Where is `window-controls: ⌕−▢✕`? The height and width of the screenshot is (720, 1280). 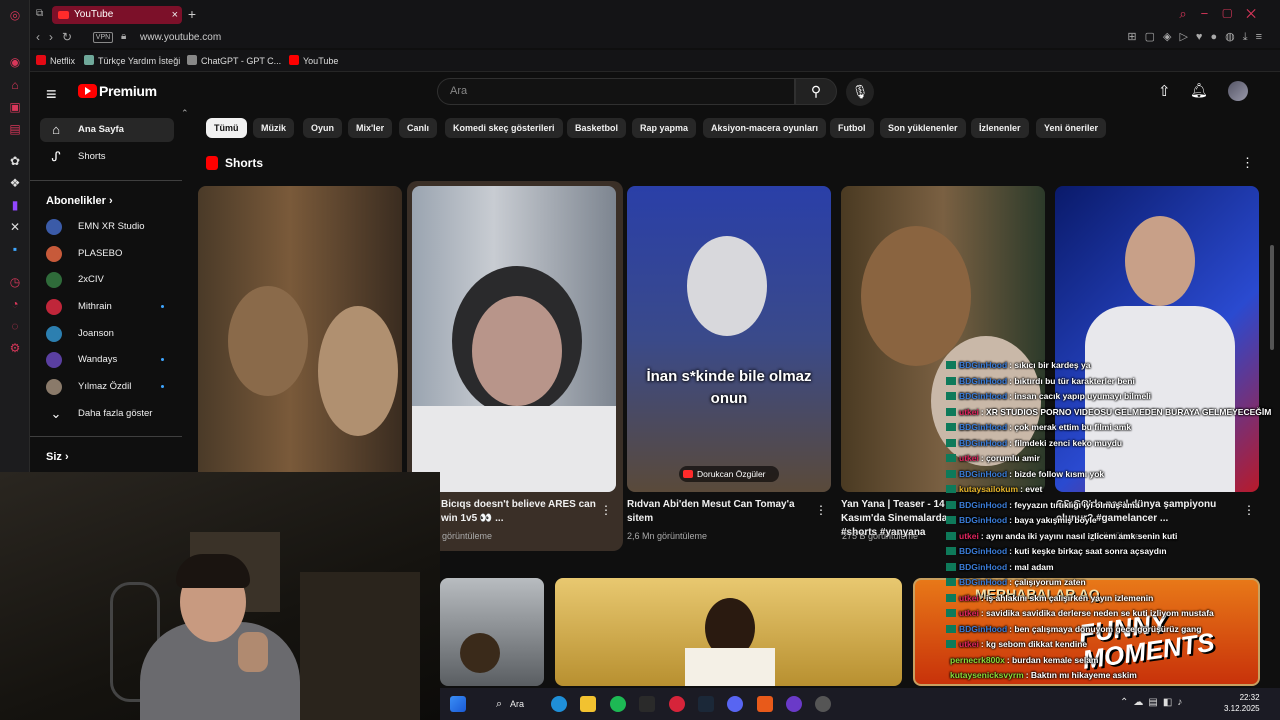
window-controls: ⌕−▢✕ is located at coordinates (1224, 14).